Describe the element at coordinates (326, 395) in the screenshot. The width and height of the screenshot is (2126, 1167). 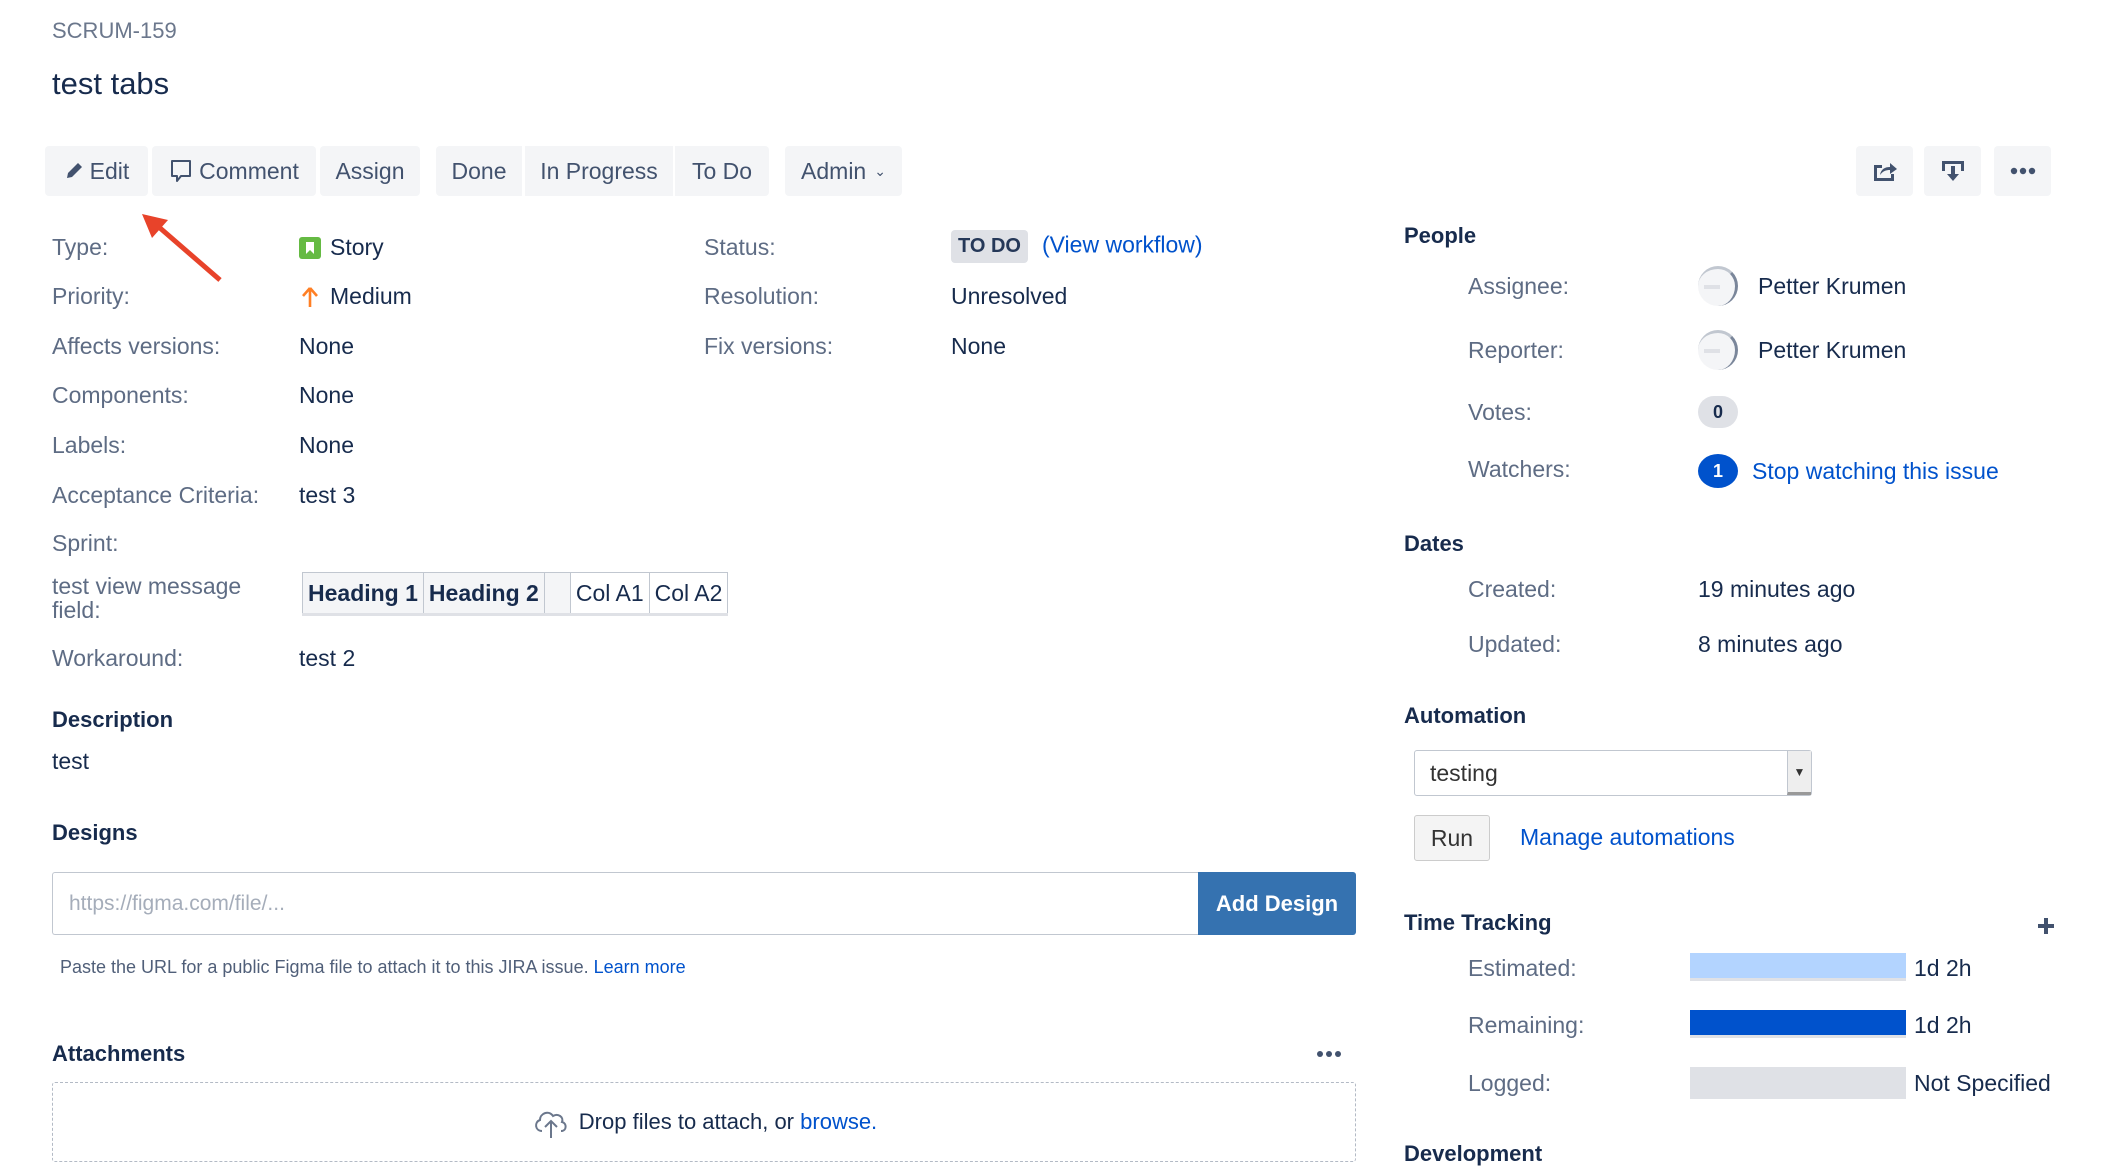
I see `components-value: None` at that location.